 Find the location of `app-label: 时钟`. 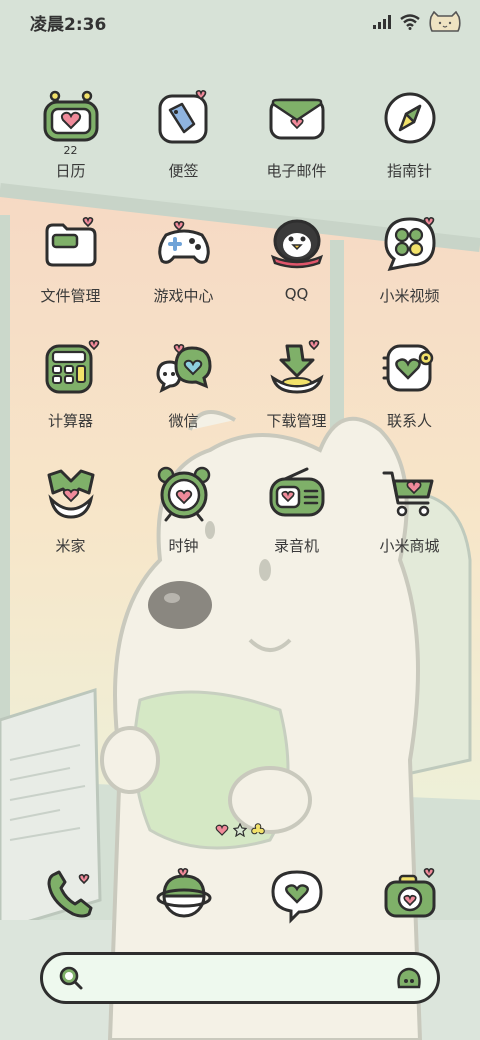

app-label: 时钟 is located at coordinates (183, 546).